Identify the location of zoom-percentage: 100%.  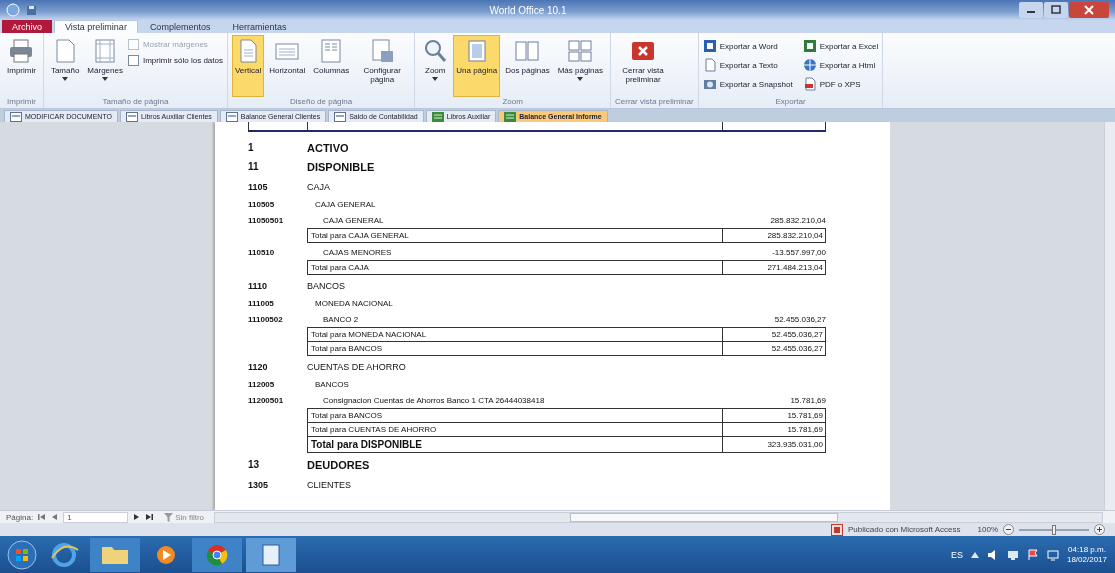
(987, 529).